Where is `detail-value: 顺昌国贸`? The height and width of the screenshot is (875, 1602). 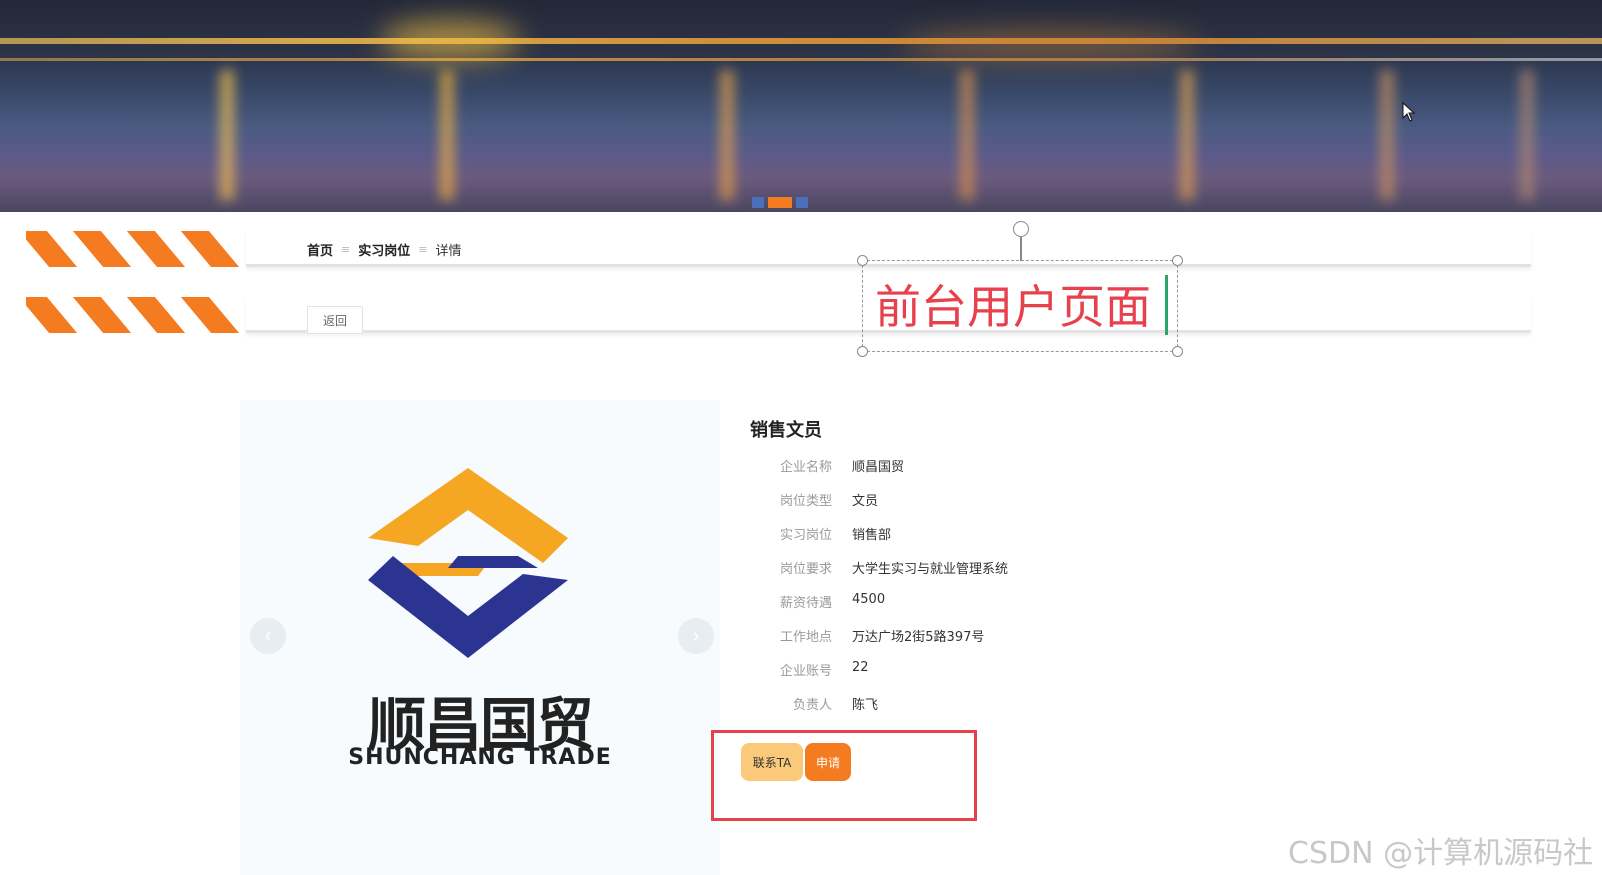 detail-value: 顺昌国贸 is located at coordinates (878, 467).